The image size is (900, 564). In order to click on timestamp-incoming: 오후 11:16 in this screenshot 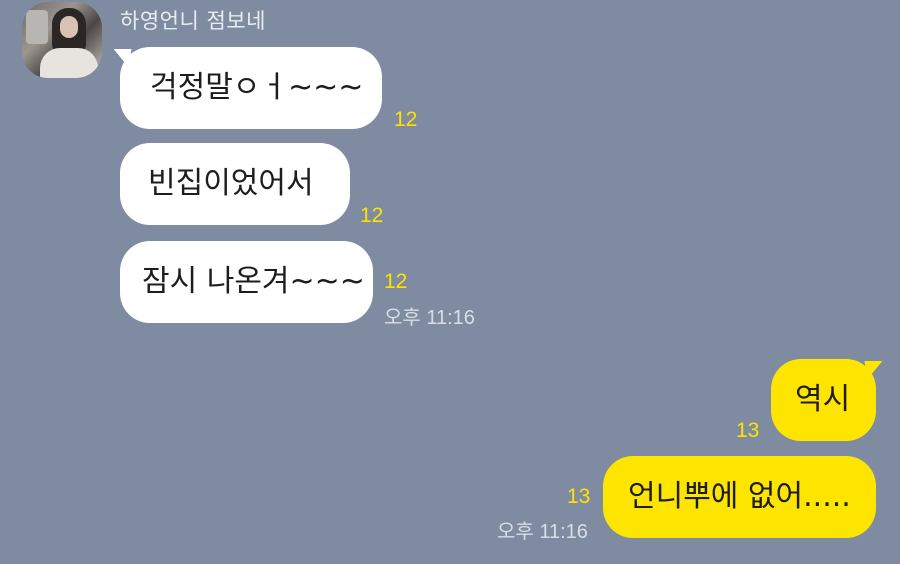, I will do `click(429, 318)`.